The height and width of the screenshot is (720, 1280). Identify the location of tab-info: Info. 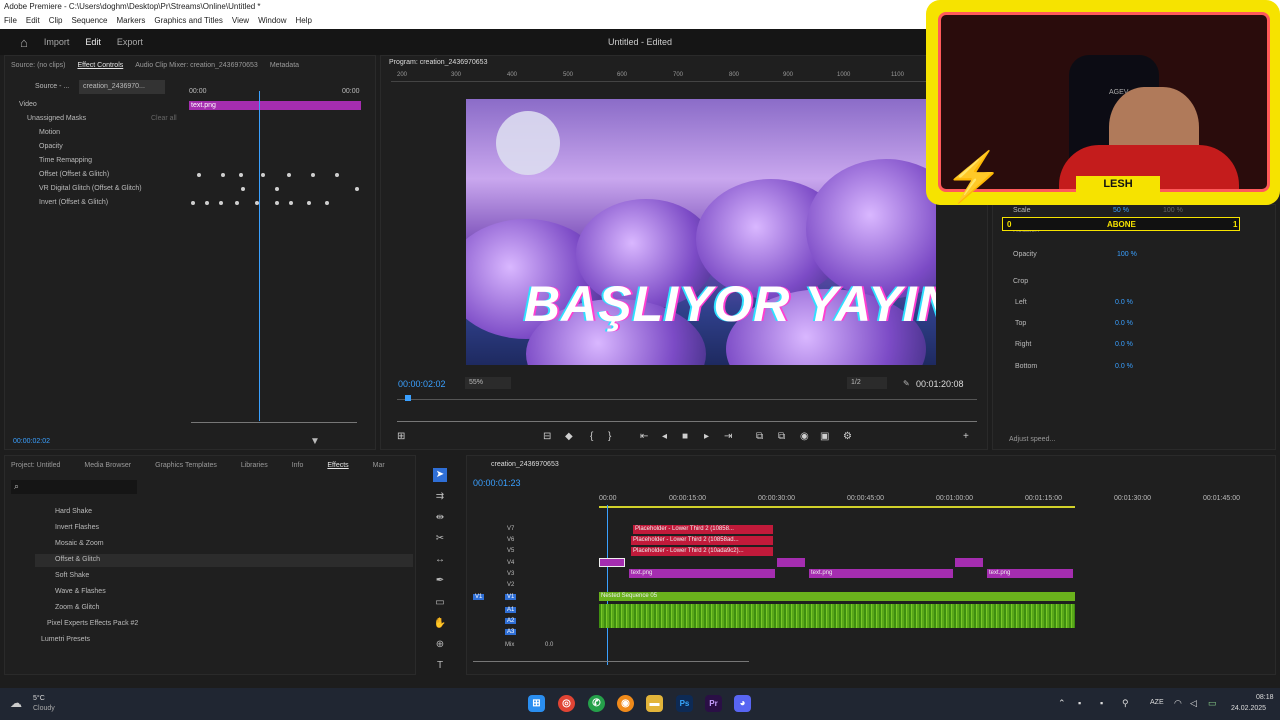
(298, 465).